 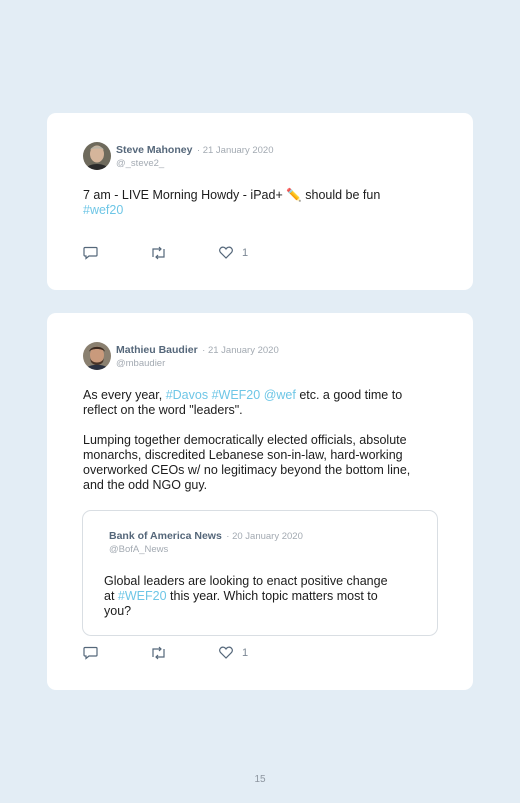 What do you see at coordinates (272, 596) in the screenshot?
I see `text-fragment: this year. Which topic matters most to` at bounding box center [272, 596].